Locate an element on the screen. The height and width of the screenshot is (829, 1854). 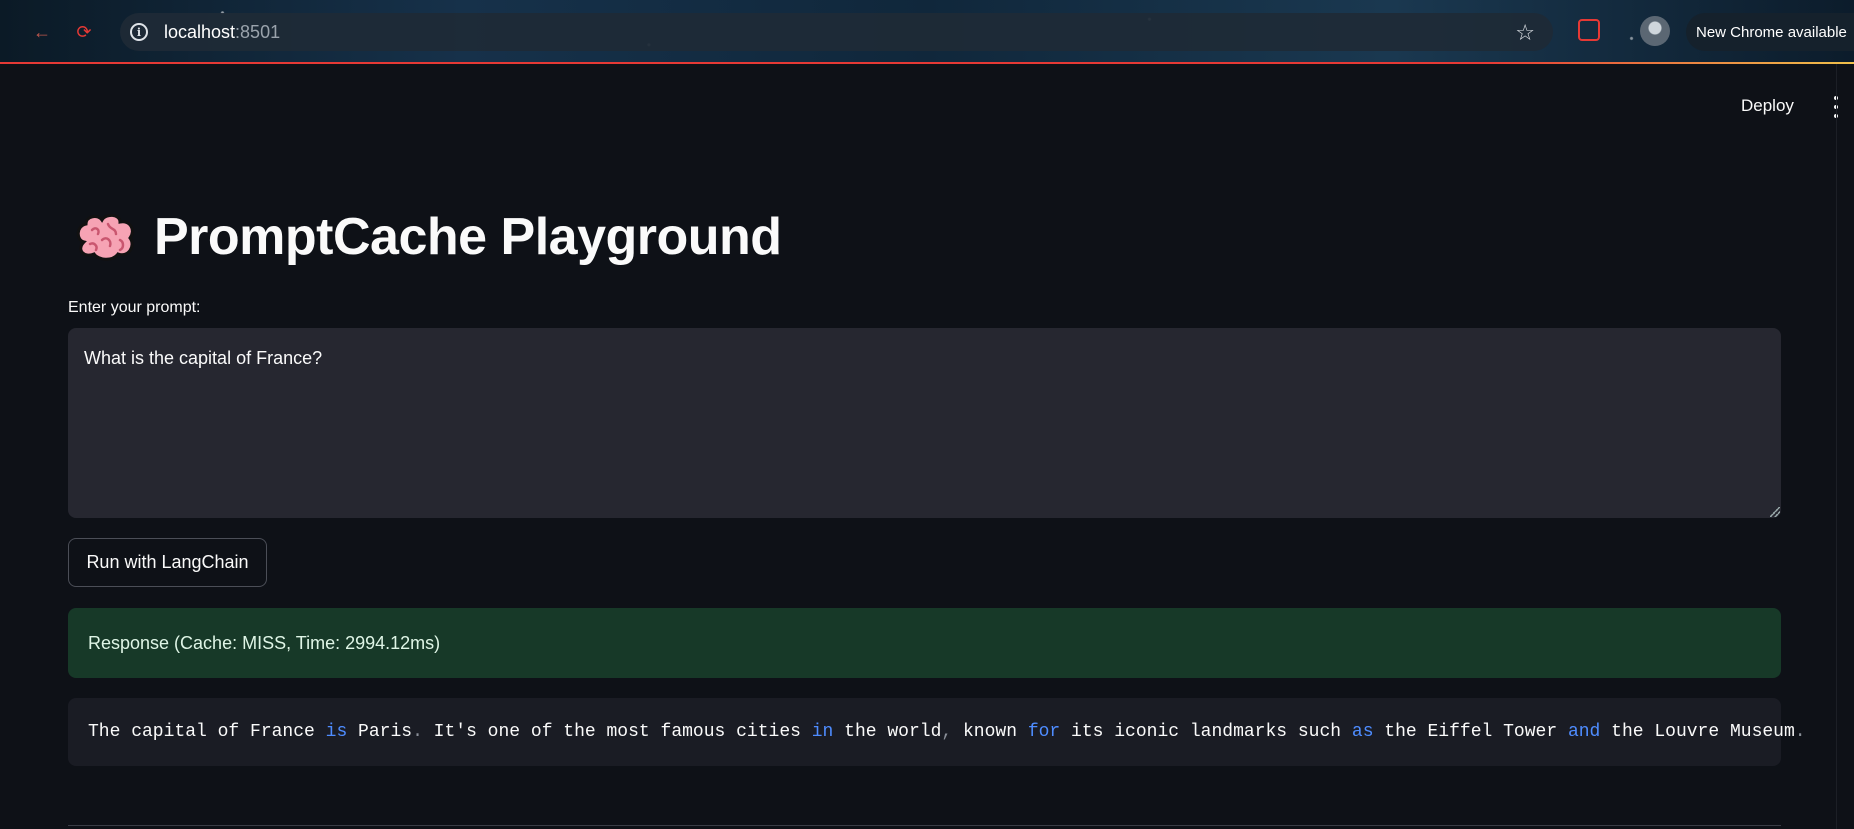
url-text: localhost:8501 is located at coordinates (222, 32).